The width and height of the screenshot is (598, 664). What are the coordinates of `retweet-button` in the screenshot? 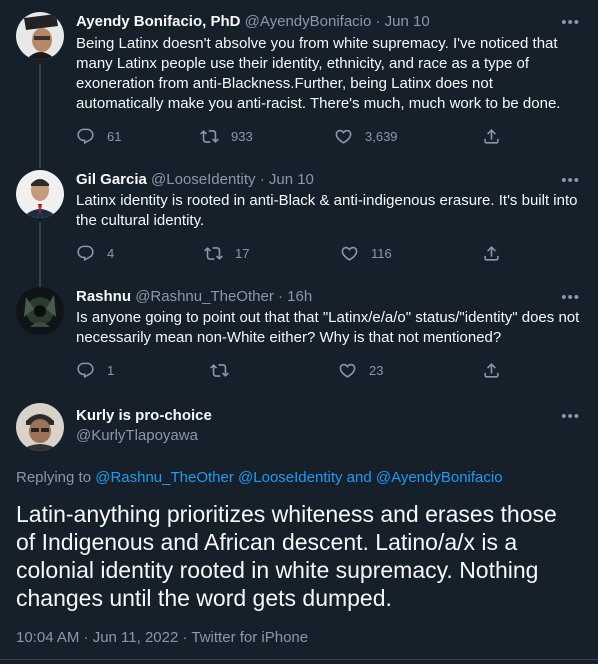 It's located at (225, 370).